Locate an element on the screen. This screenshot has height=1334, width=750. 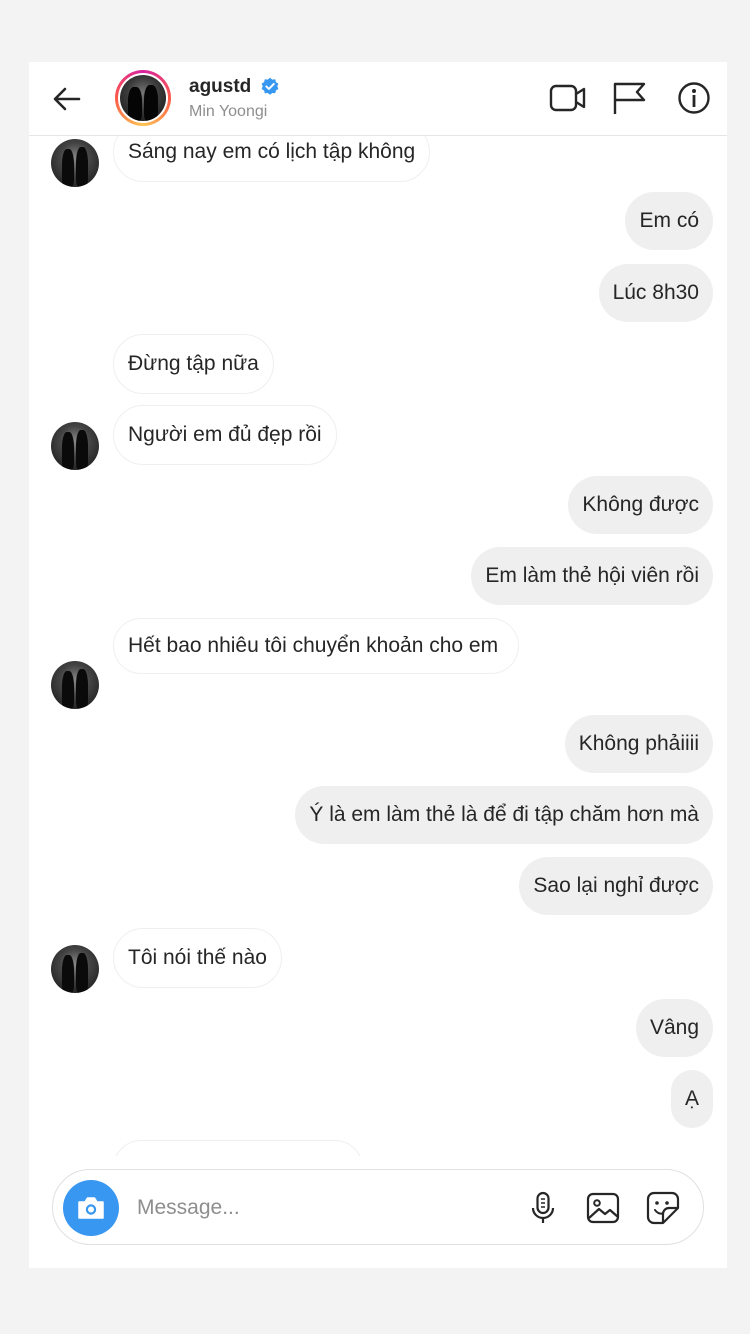
message-bubble-sent: Em có is located at coordinates (669, 221).